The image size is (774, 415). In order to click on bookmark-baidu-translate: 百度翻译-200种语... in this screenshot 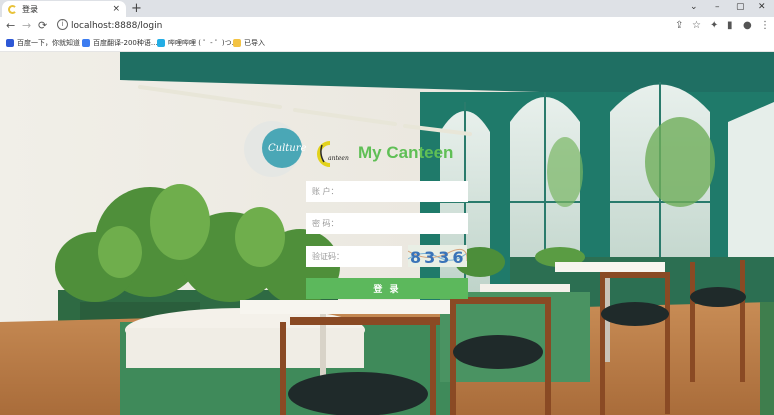, I will do `click(120, 43)`.